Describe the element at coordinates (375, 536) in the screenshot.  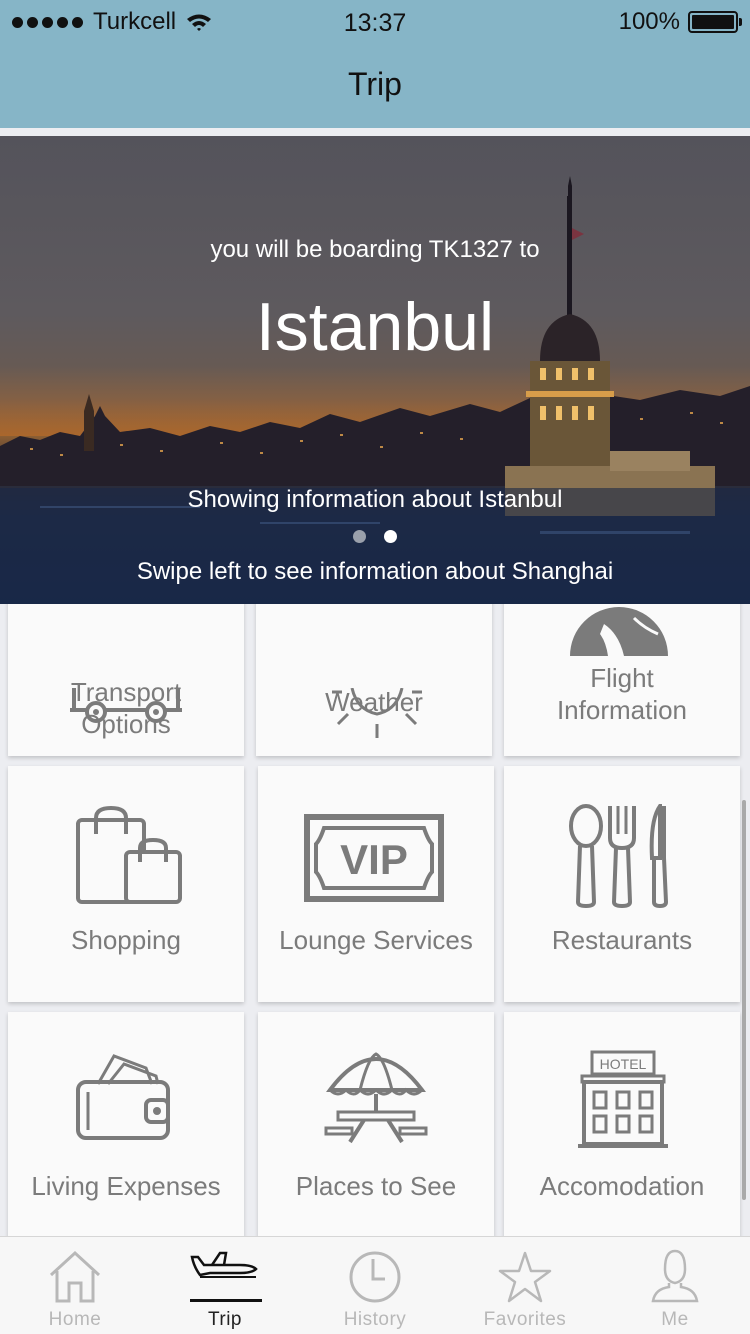
I see `page-indicator` at that location.